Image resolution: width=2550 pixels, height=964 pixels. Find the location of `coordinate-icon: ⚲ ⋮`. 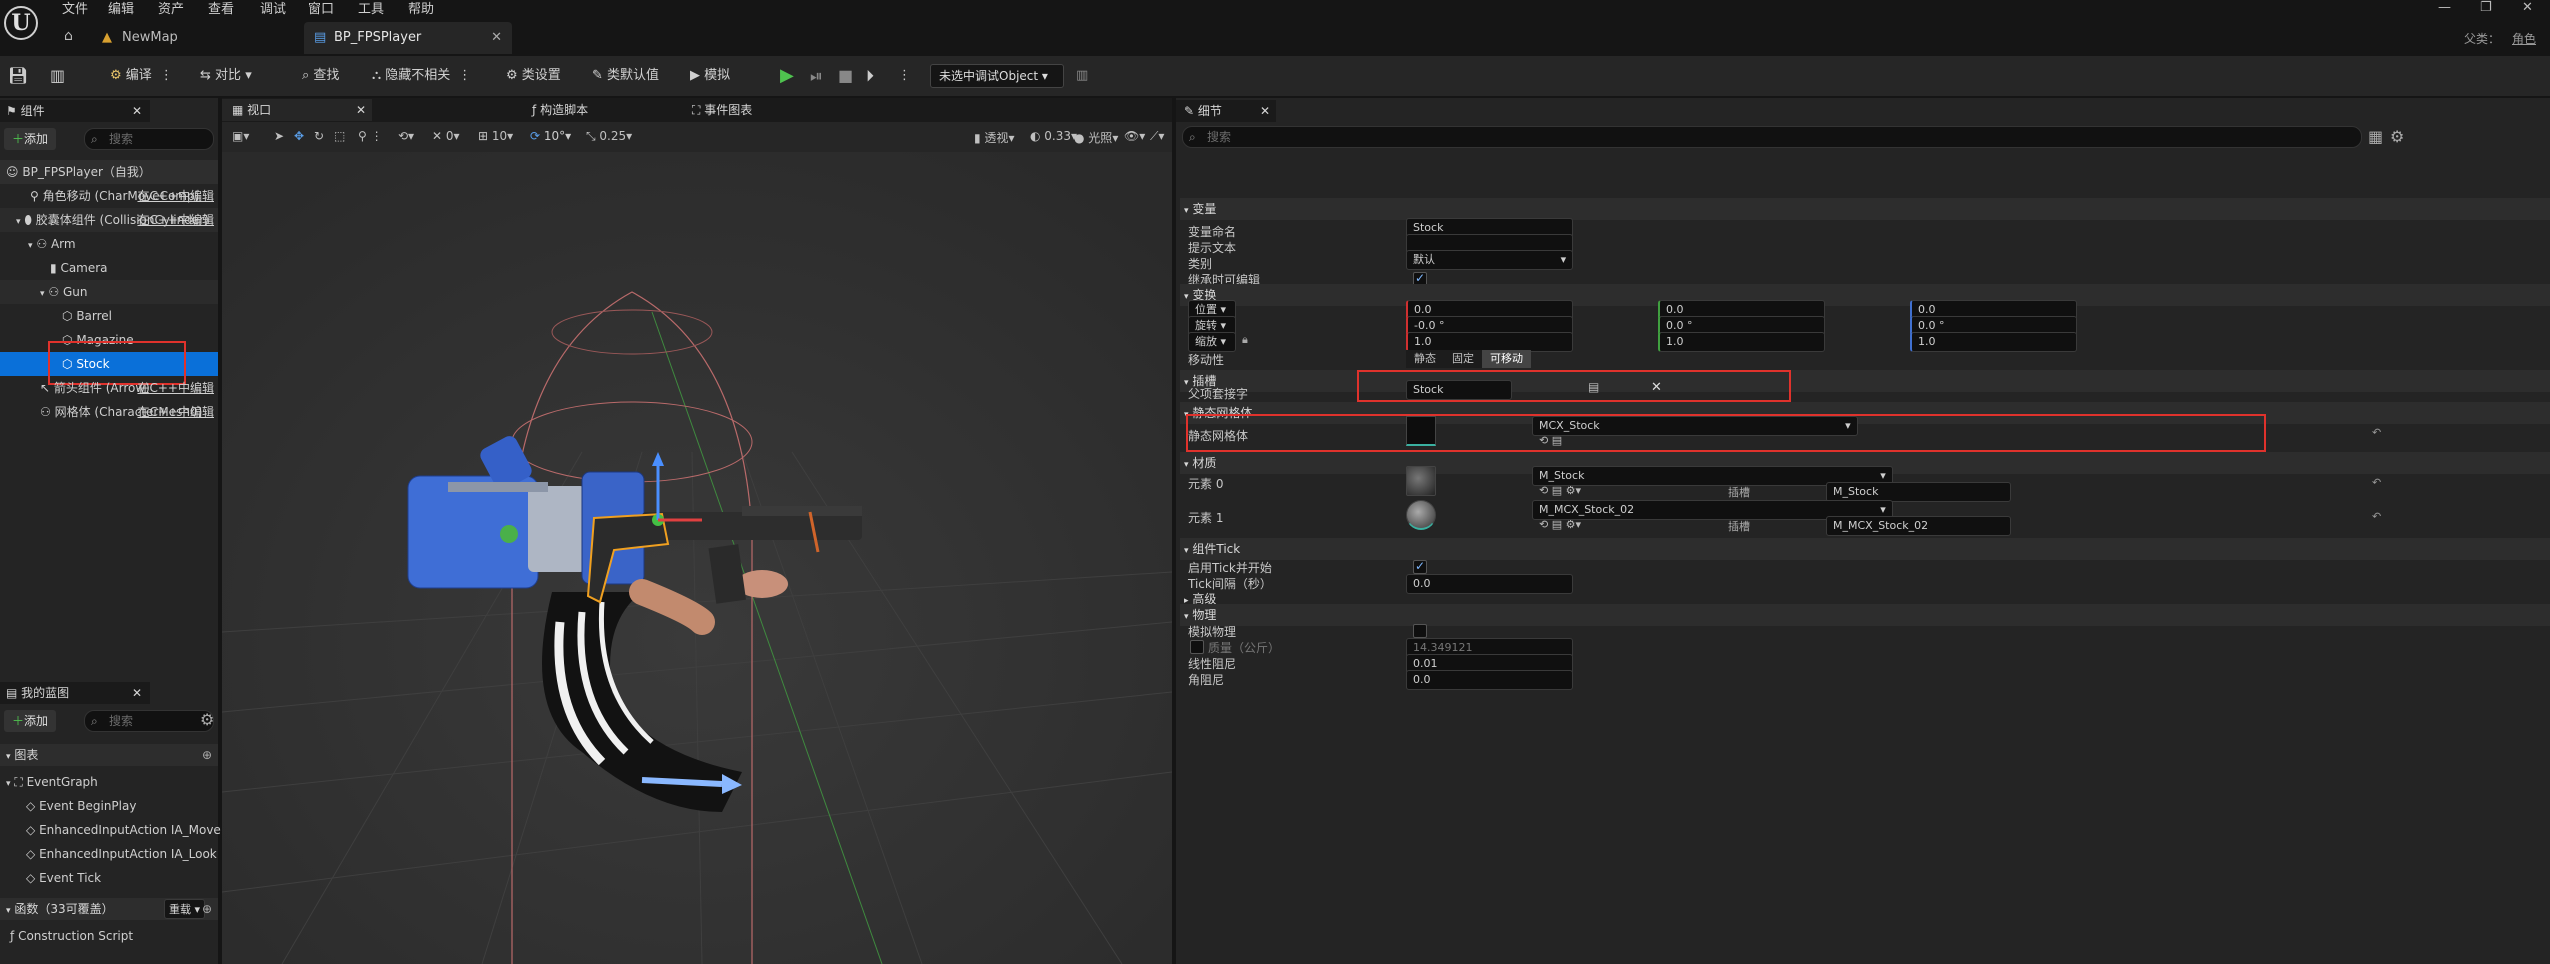

coordinate-icon: ⚲ ⋮ is located at coordinates (370, 136).